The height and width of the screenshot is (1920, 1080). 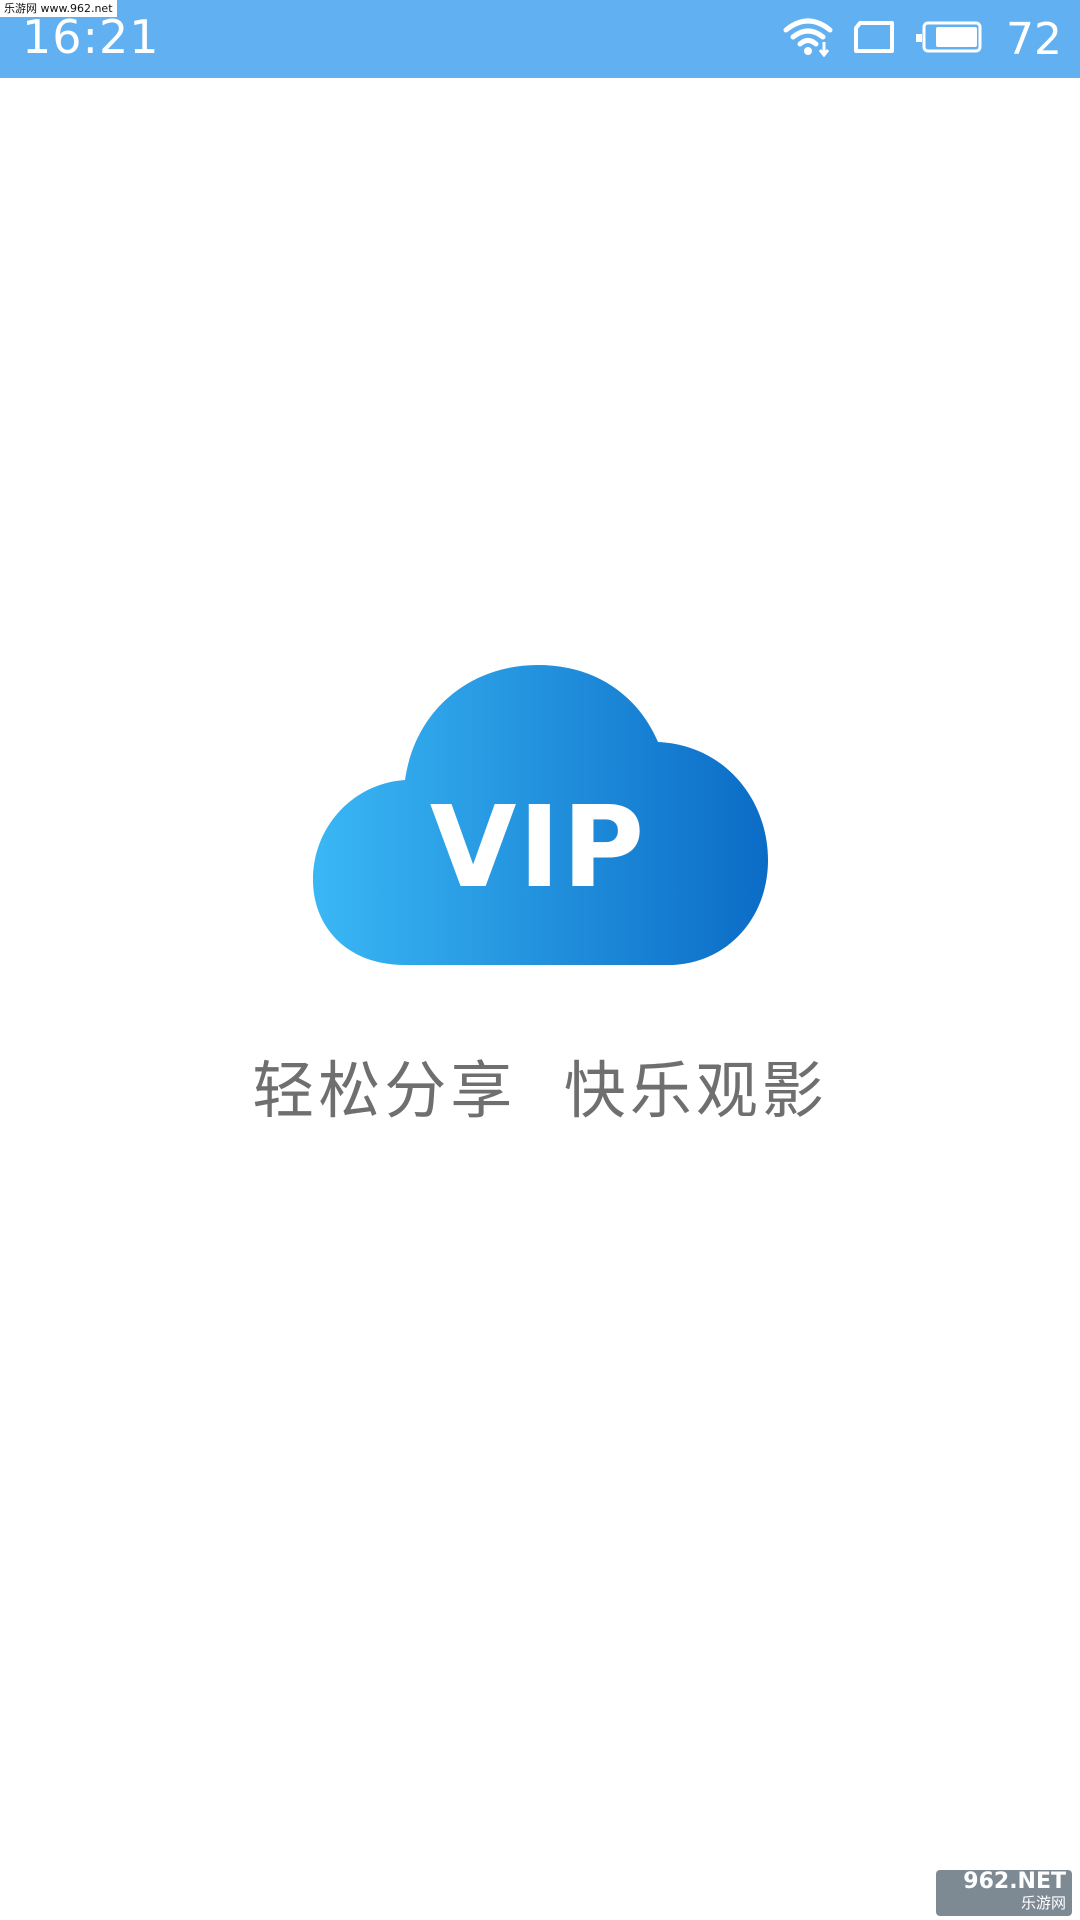 What do you see at coordinates (1034, 39) in the screenshot?
I see `battery-level: 72` at bounding box center [1034, 39].